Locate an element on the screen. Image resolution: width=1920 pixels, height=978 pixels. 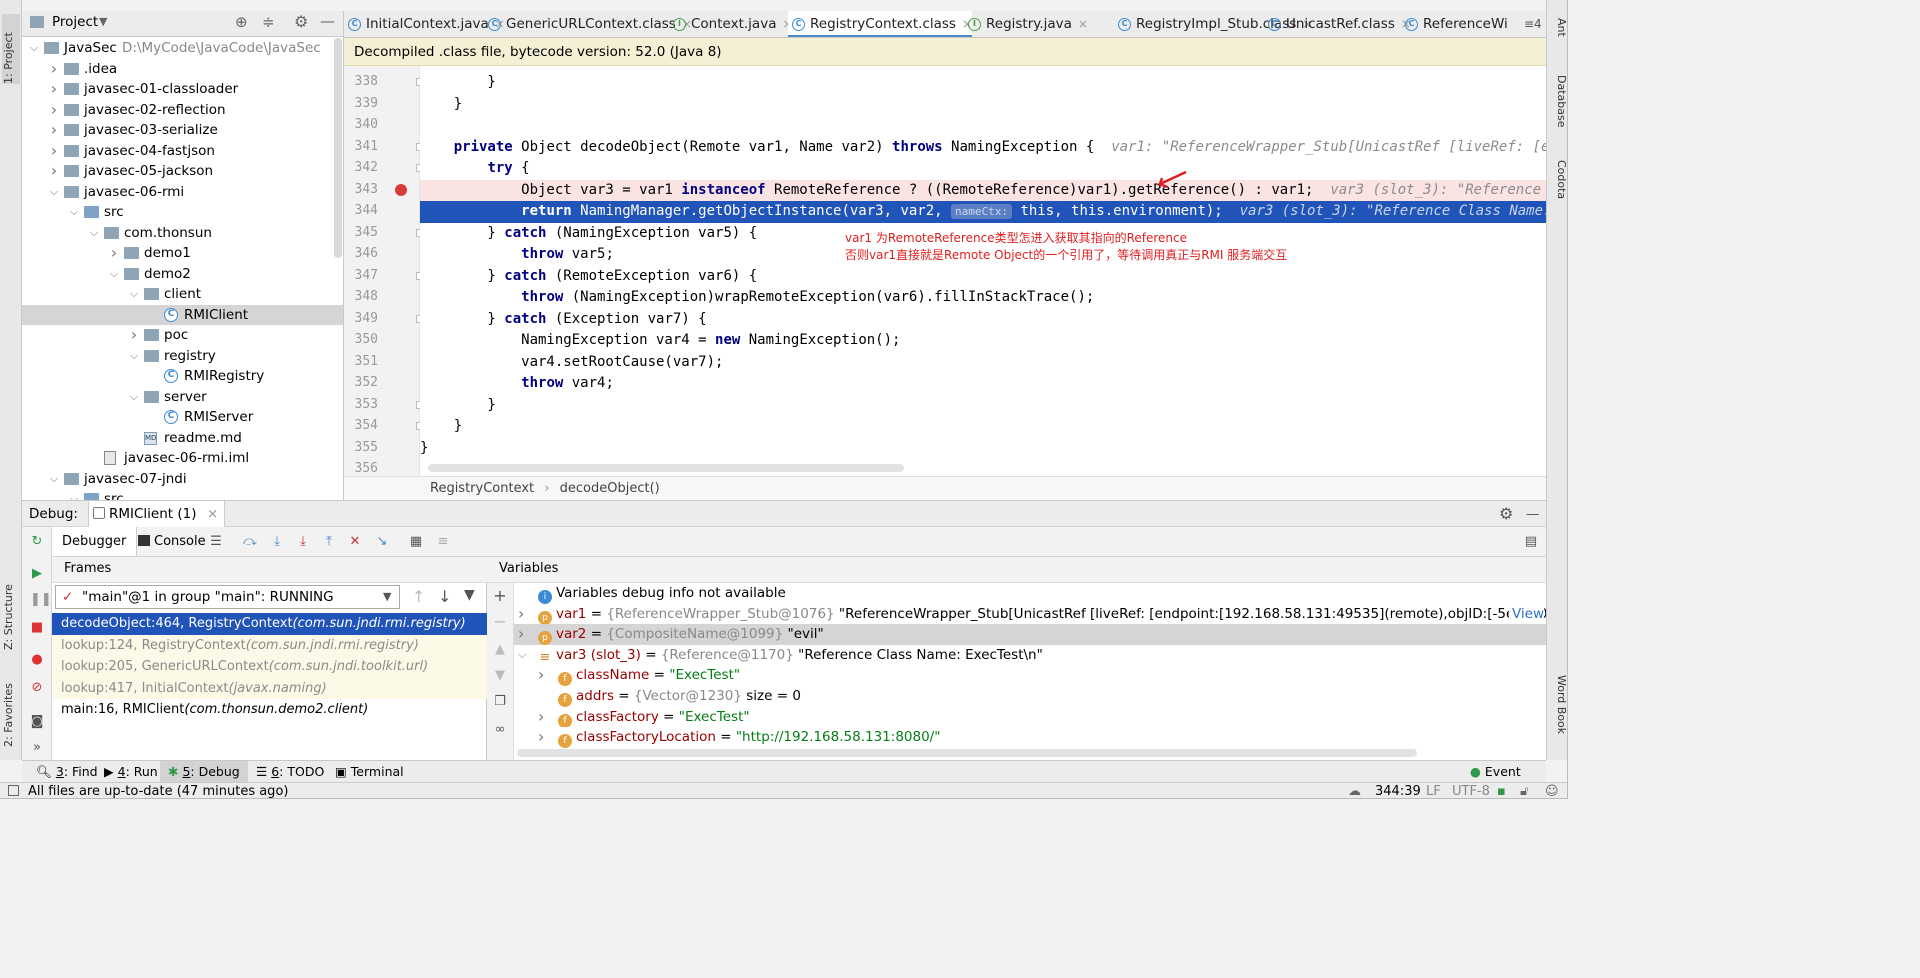
tree-item: › javasec-02-reflection is located at coordinates (182, 110).